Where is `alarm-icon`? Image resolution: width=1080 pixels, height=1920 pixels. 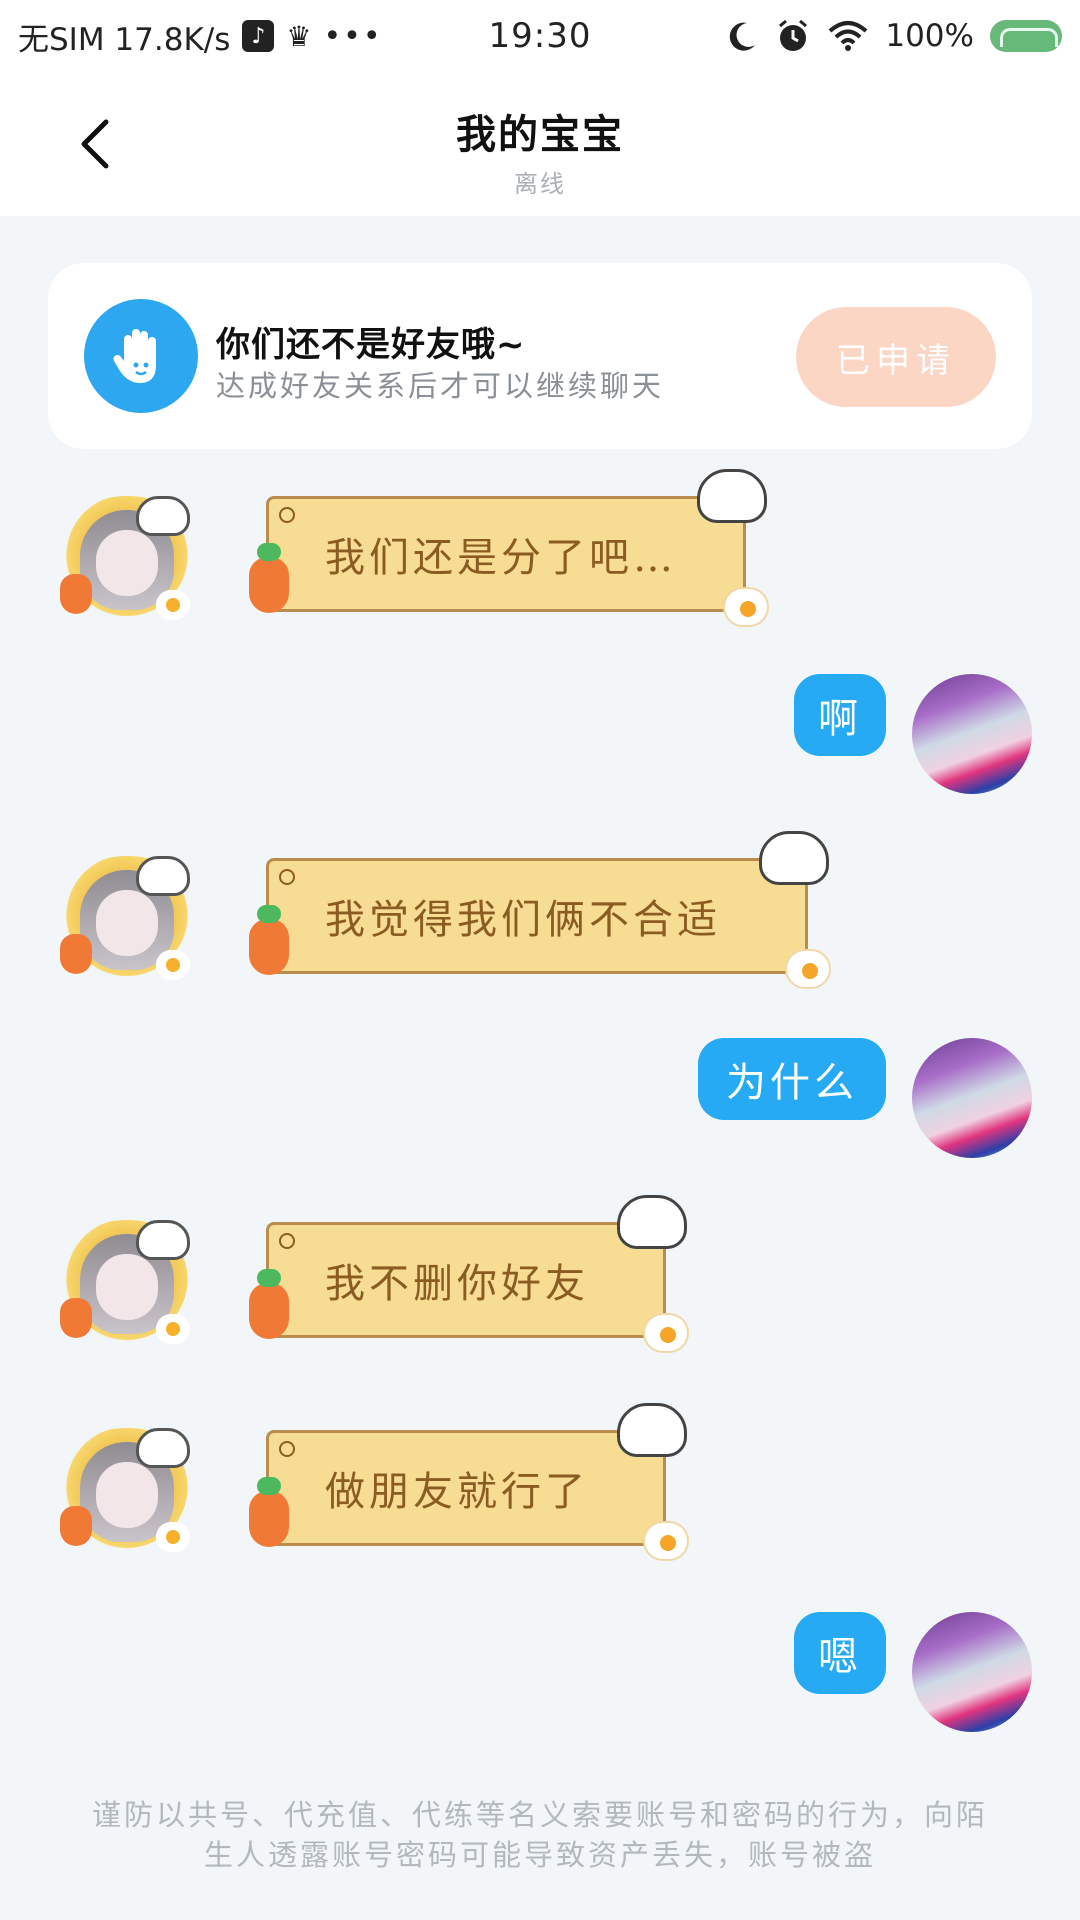 alarm-icon is located at coordinates (793, 35).